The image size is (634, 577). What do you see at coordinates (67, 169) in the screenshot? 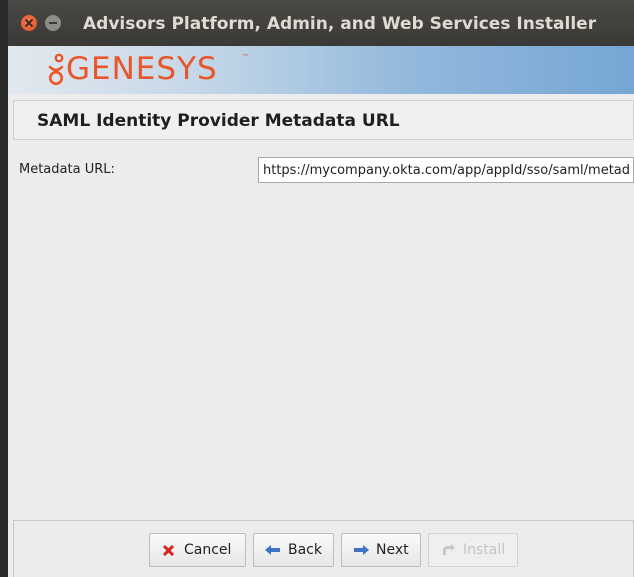
I see `metadata-url-label: Metadata URL:` at bounding box center [67, 169].